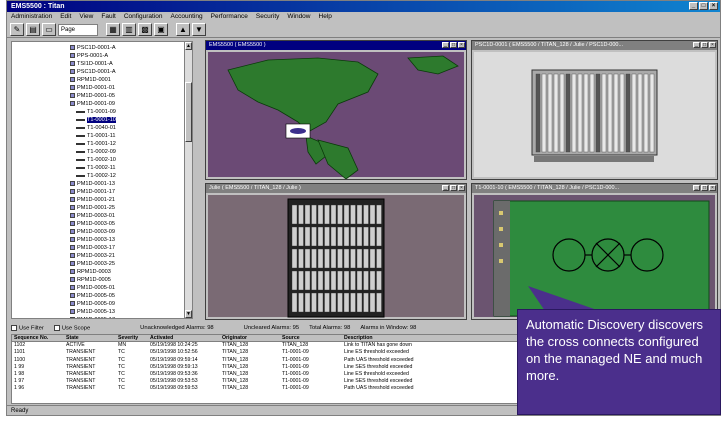  What do you see at coordinates (320, 236) in the screenshot?
I see `rack-slot` at bounding box center [320, 236].